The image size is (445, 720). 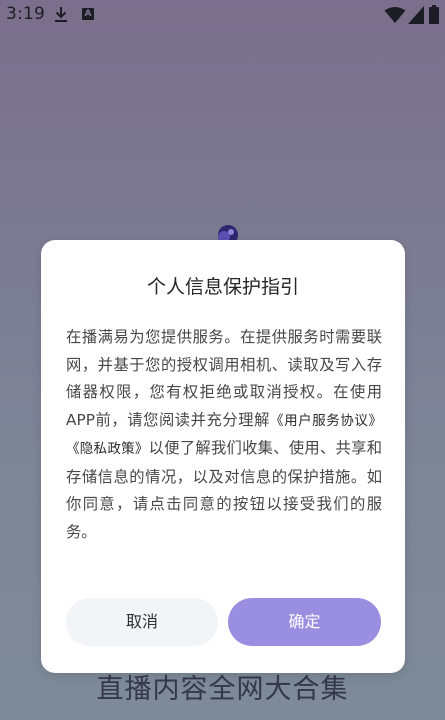 I want to click on status-time: 3:19, so click(x=25, y=14).